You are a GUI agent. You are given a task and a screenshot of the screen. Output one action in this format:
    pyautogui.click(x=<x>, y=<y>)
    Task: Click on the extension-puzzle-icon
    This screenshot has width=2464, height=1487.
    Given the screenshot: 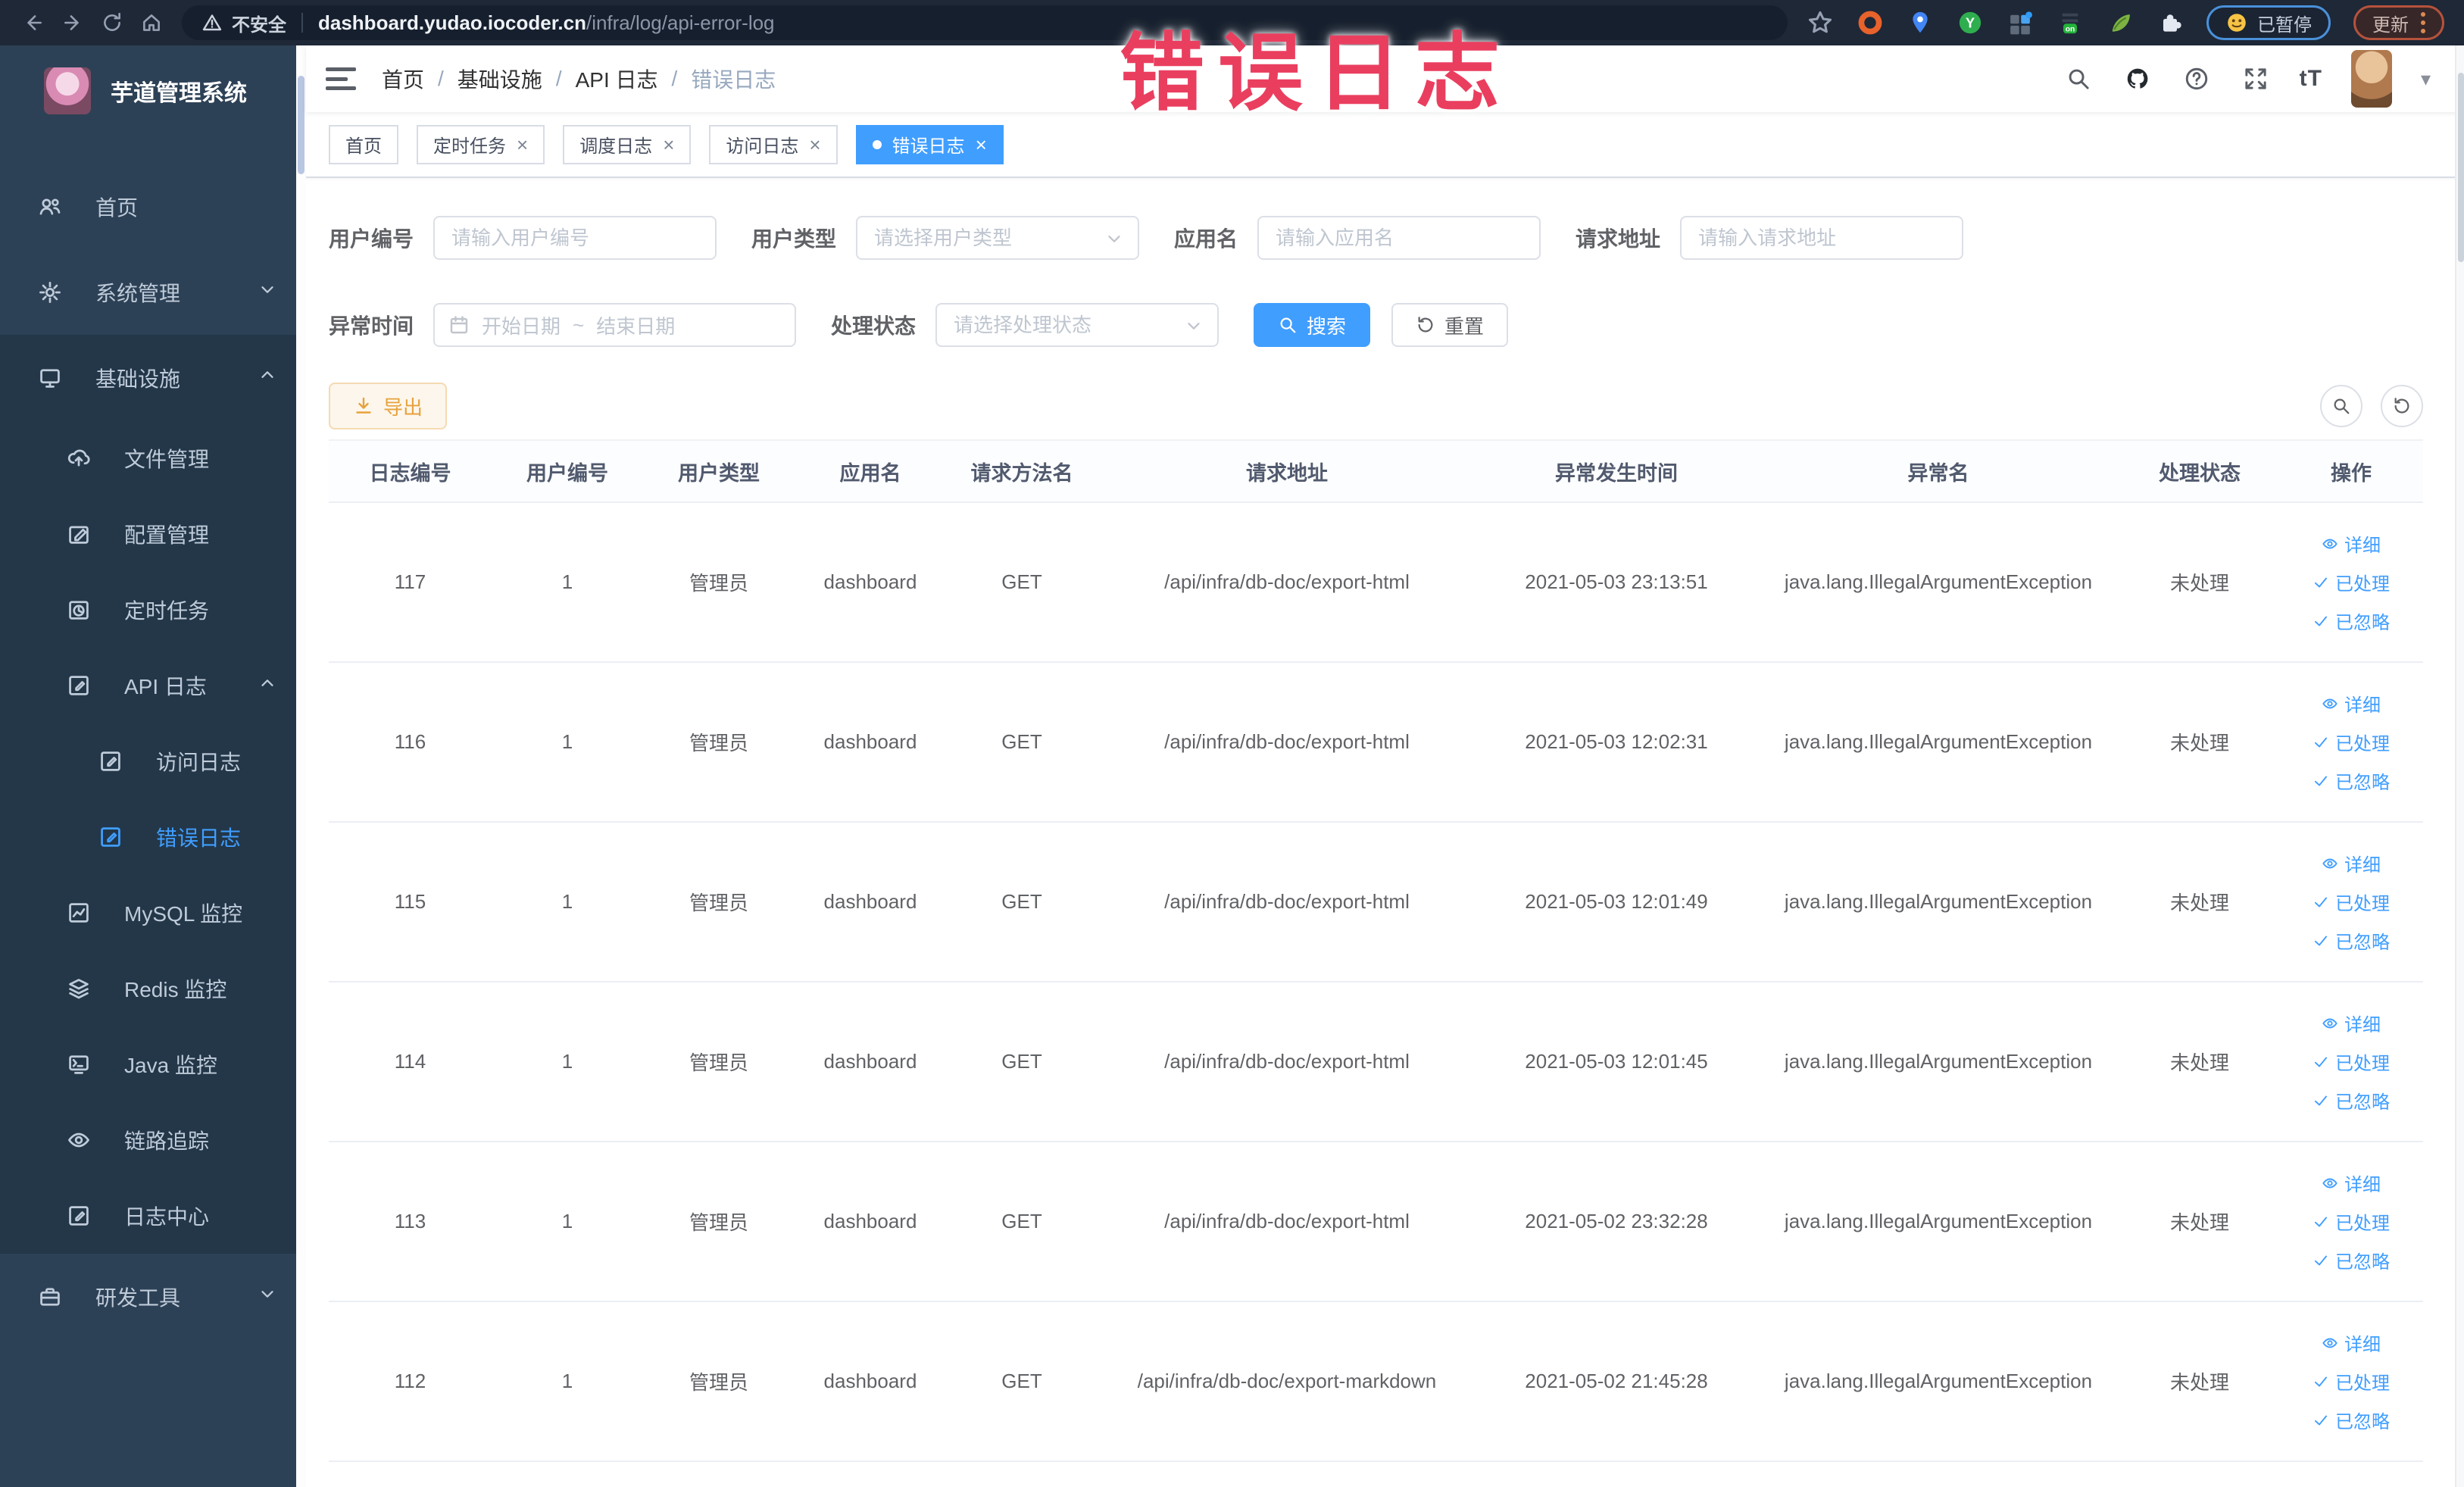 What is the action you would take?
    pyautogui.click(x=2170, y=22)
    